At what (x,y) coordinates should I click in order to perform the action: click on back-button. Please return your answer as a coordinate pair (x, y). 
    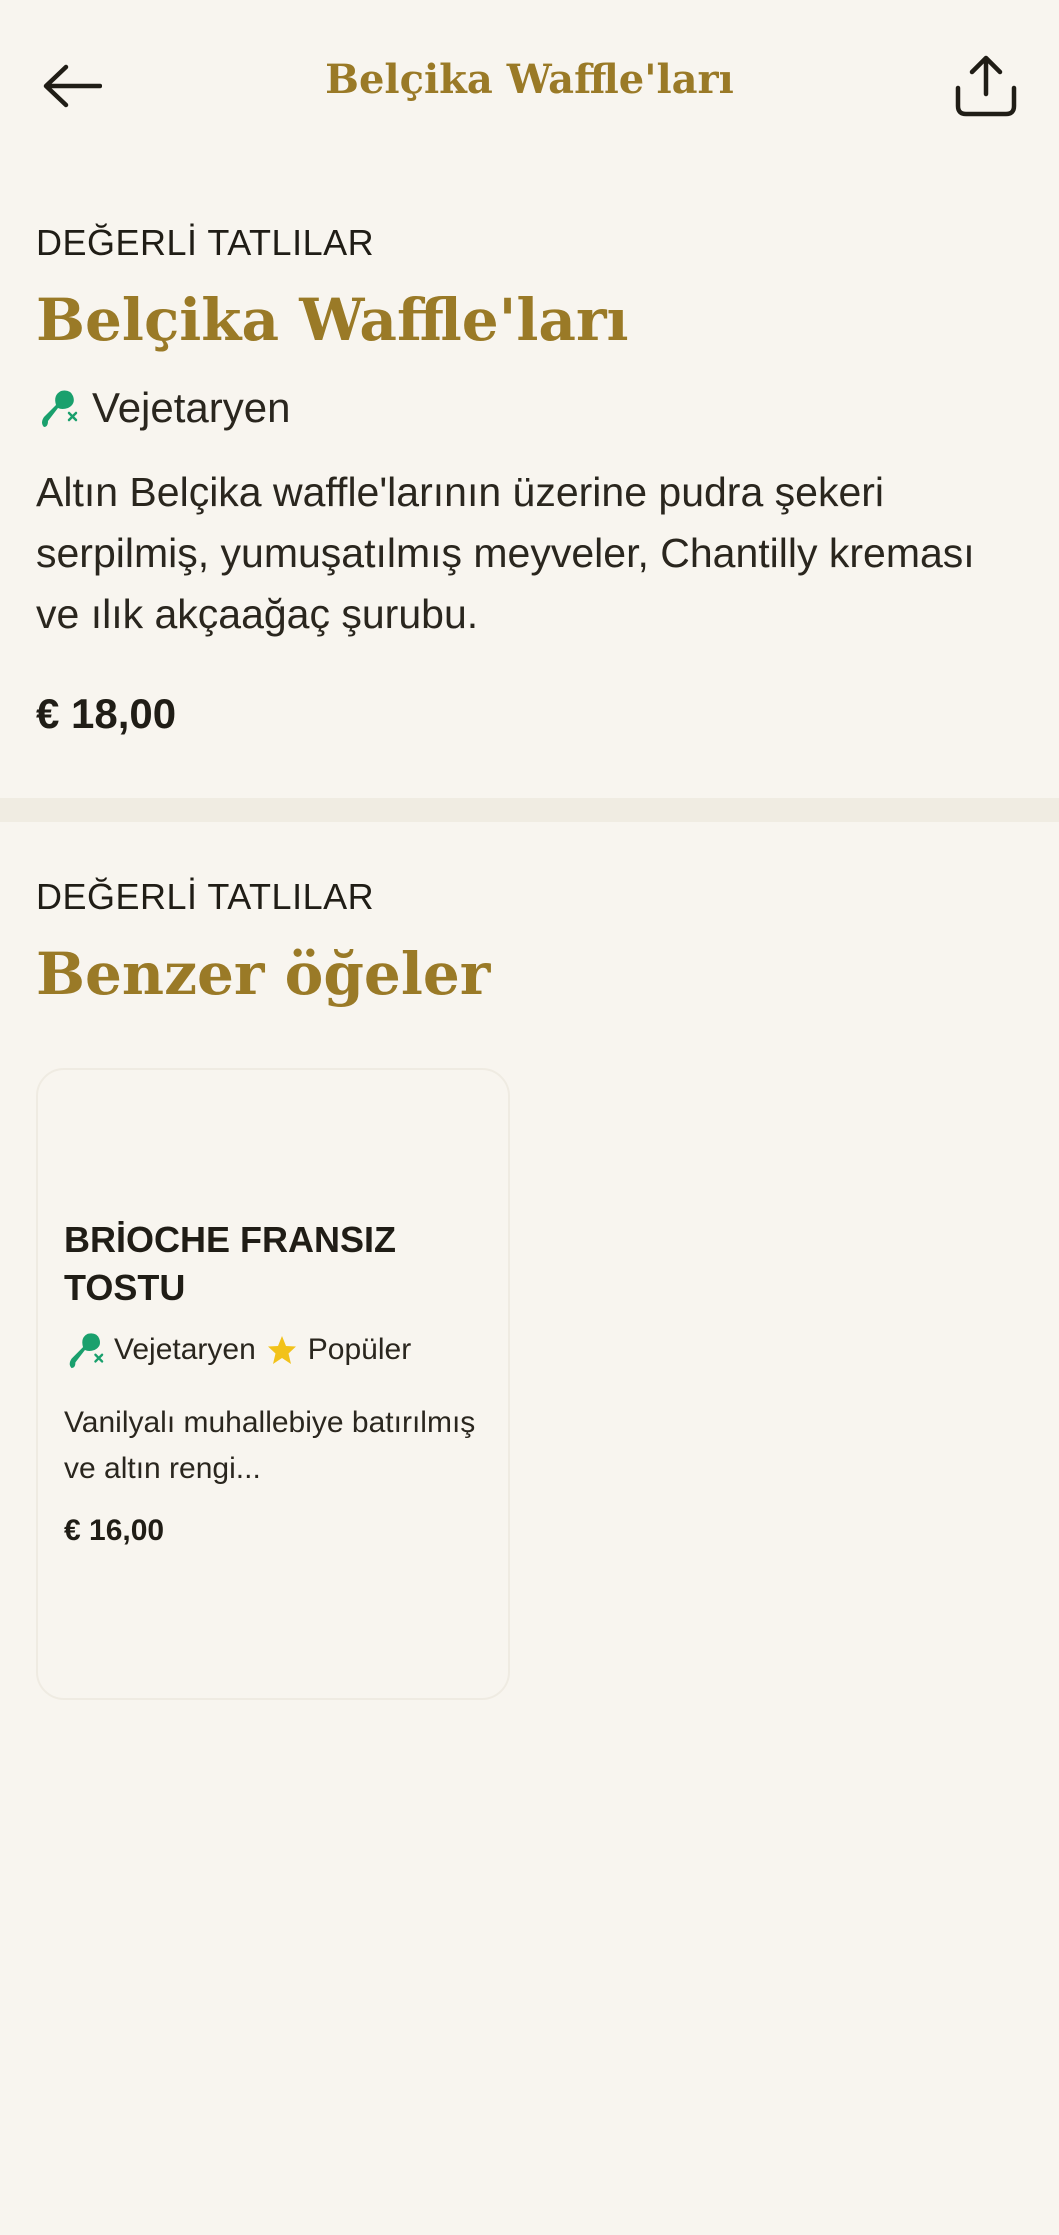
    Looking at the image, I should click on (72, 86).